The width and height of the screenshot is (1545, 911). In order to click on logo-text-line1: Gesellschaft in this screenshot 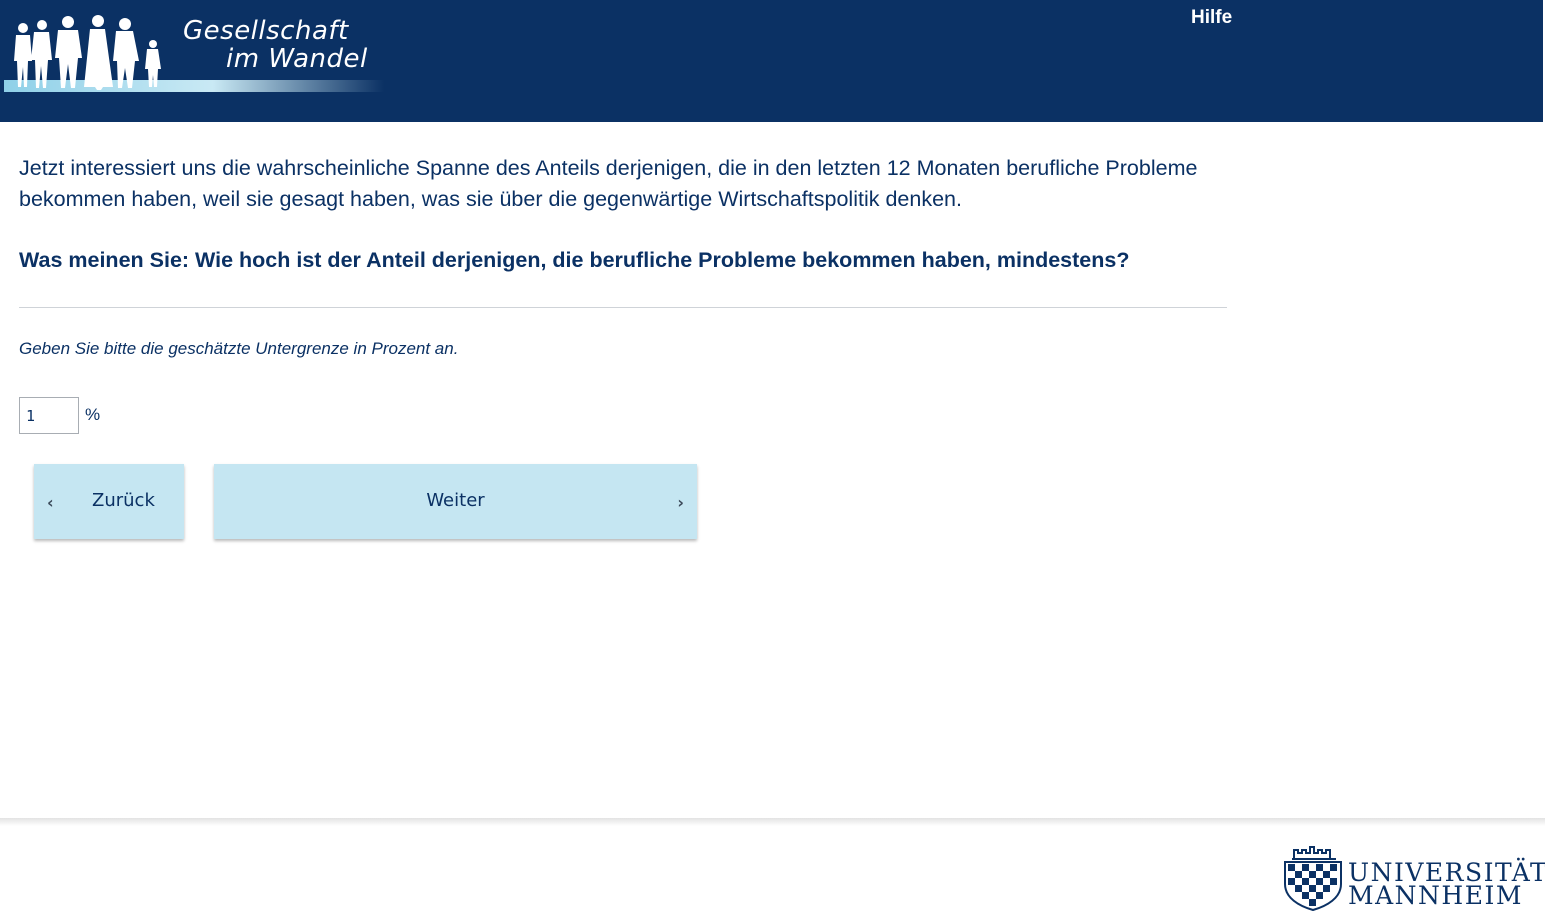, I will do `click(266, 31)`.